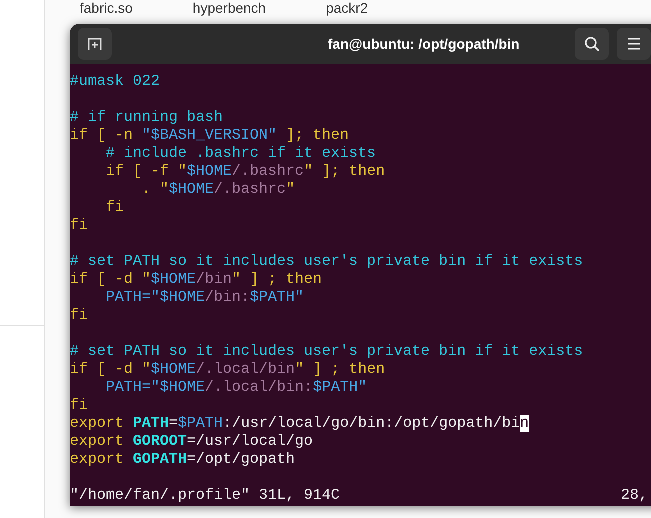 Image resolution: width=651 pixels, height=518 pixels. What do you see at coordinates (204, 298) in the screenshot?
I see `code-line: PATH="$HOME/bin:$PATH"` at bounding box center [204, 298].